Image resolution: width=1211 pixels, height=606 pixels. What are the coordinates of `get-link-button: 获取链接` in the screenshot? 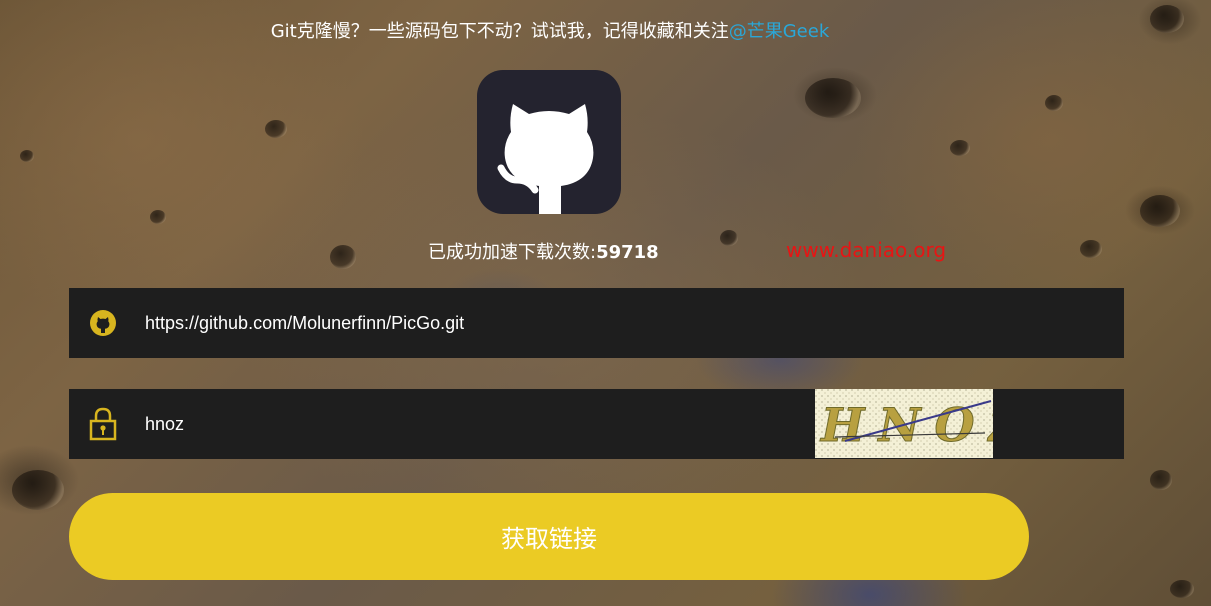 It's located at (549, 536).